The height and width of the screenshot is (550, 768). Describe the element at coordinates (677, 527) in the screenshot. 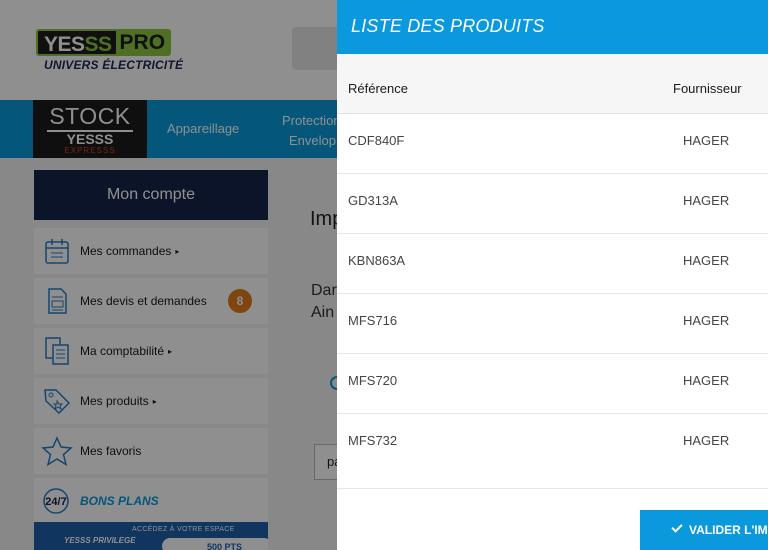

I see `check-icon` at that location.